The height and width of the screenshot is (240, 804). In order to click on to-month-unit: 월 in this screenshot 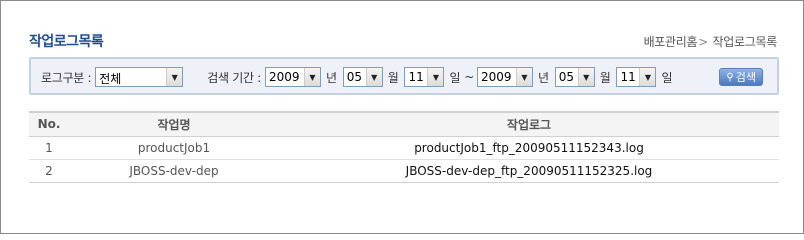, I will do `click(605, 77)`.